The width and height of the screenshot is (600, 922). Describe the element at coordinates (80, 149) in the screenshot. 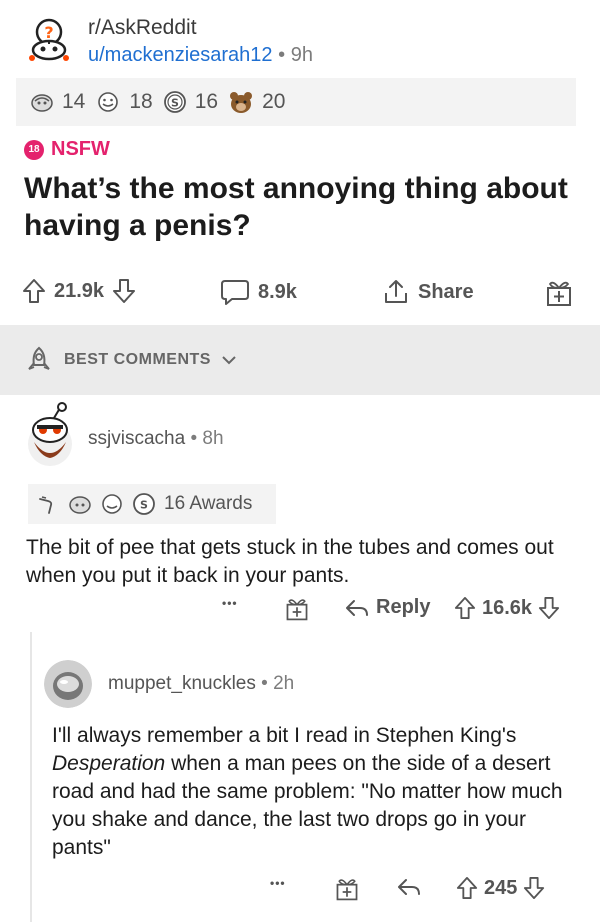

I see `nsfw-label: NSFW` at that location.